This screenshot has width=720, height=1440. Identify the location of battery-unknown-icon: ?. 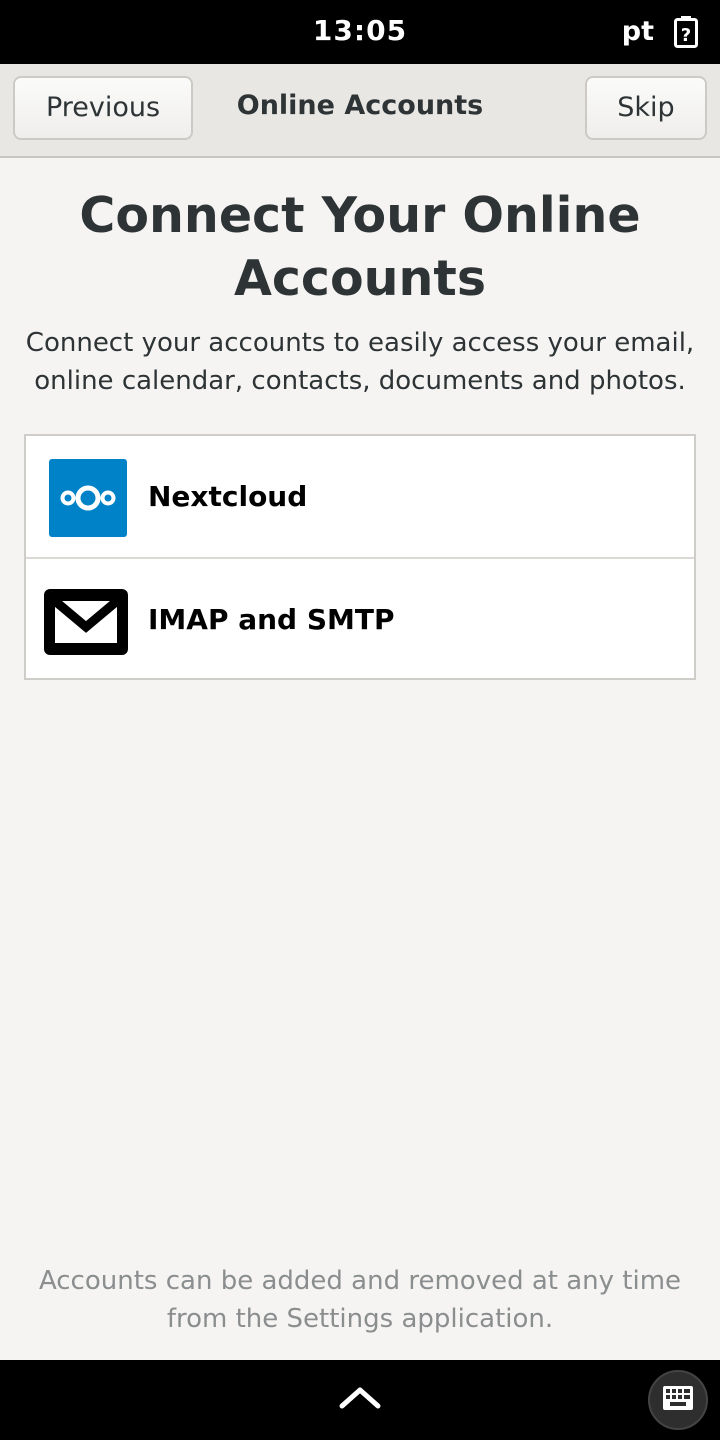
(686, 32).